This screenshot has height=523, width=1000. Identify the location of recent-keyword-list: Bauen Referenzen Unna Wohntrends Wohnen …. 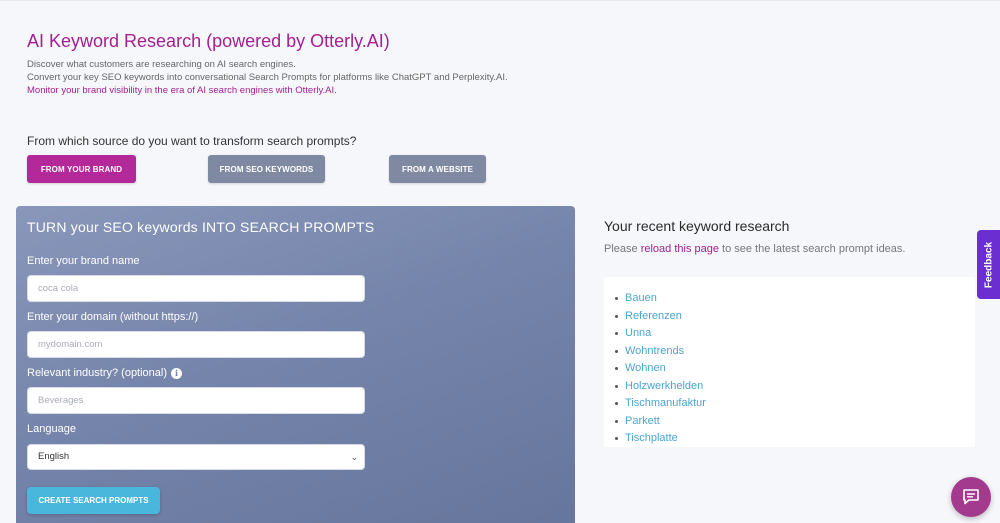
(789, 362).